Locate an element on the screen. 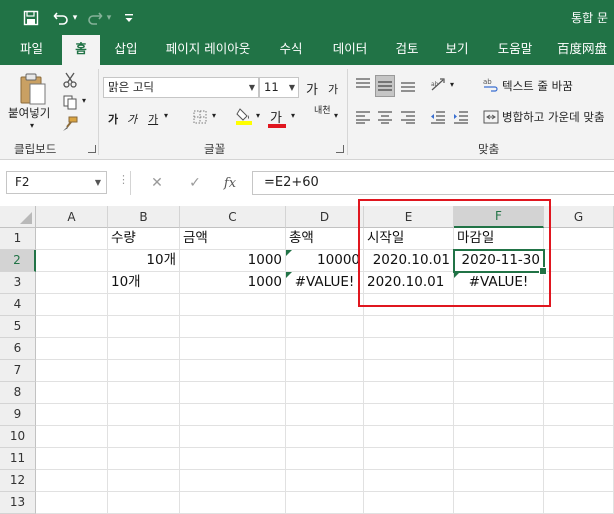  row-header: 5 is located at coordinates (18, 327).